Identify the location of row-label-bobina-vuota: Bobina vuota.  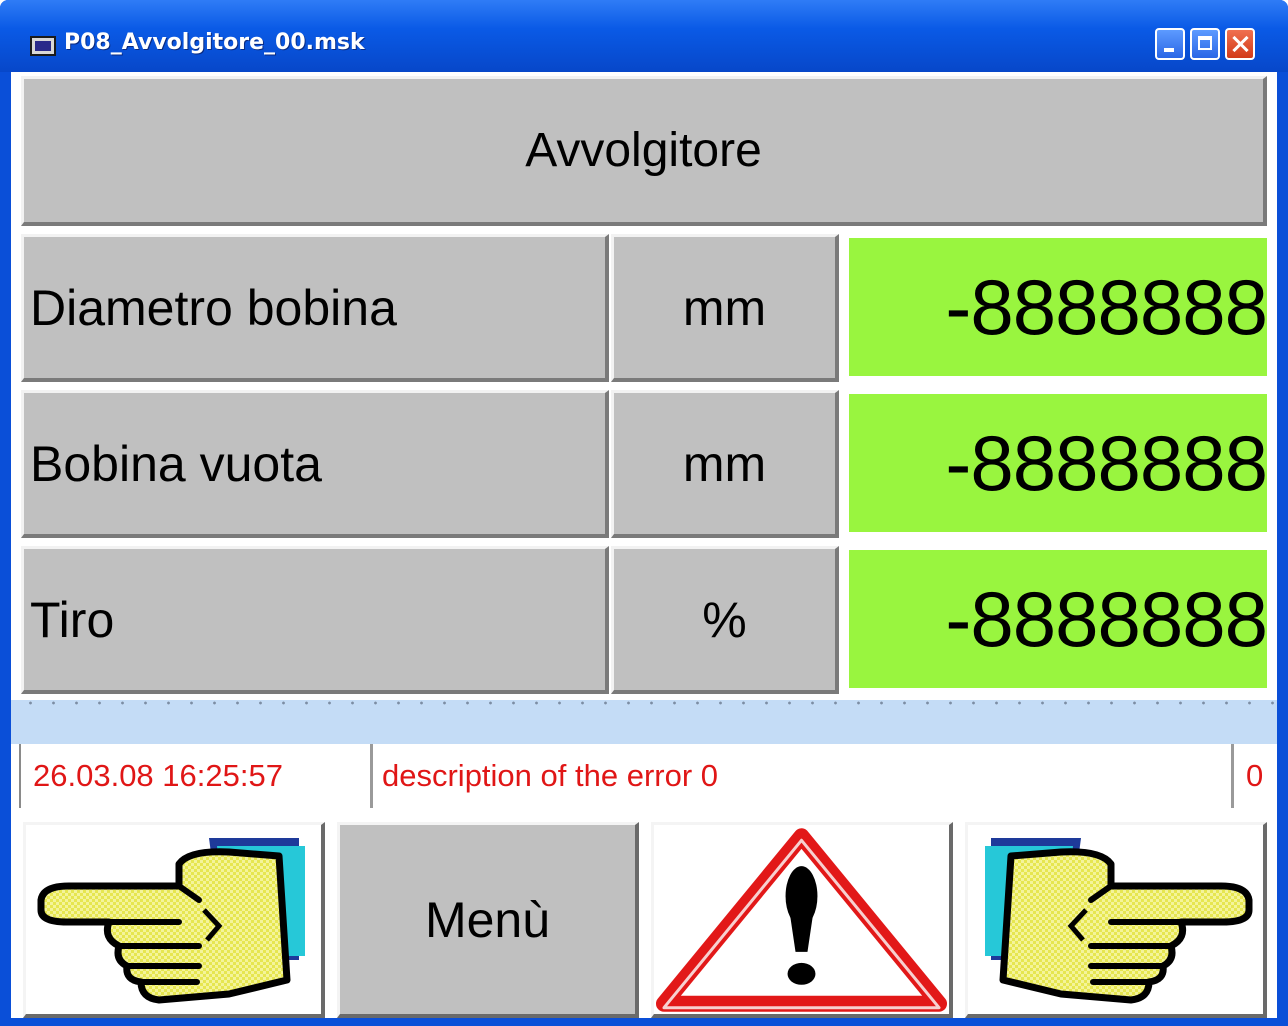
(315, 464).